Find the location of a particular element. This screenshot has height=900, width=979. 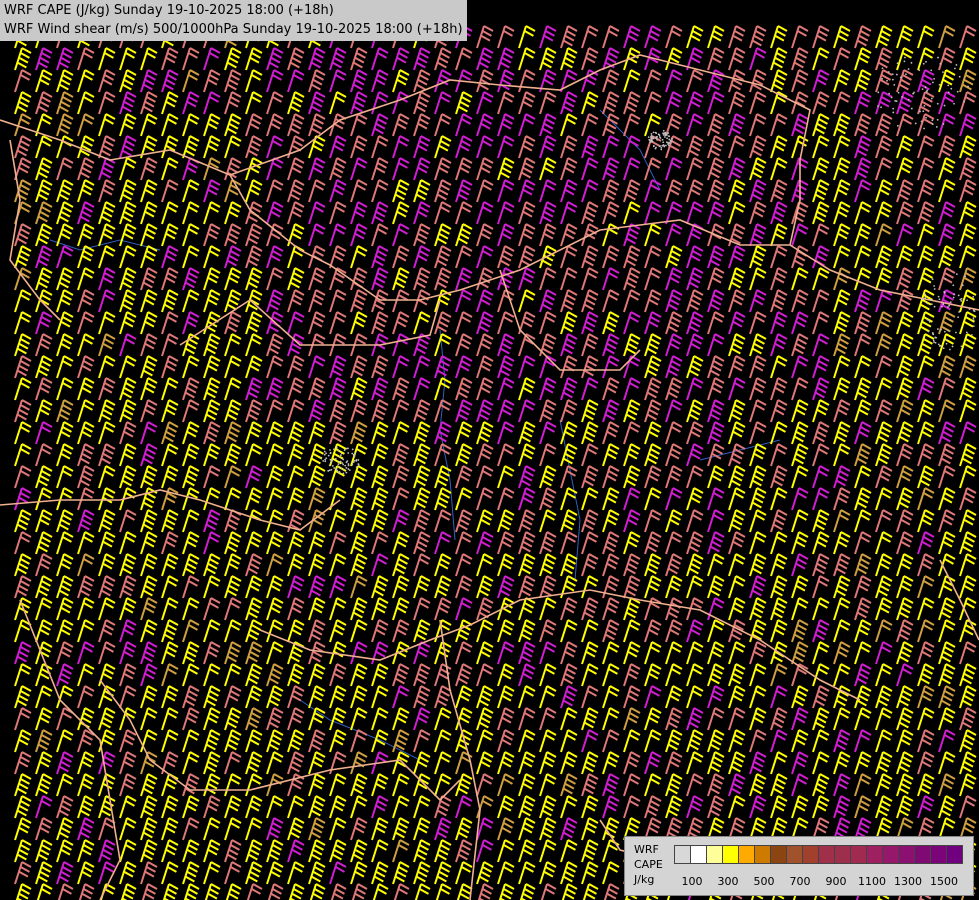

legend-tick-label: 1100 is located at coordinates (872, 881).